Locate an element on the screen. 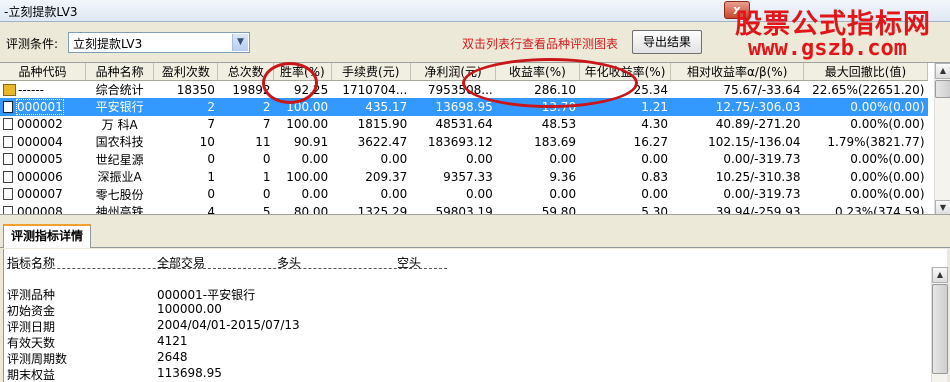  cell-winrate: 0.00 is located at coordinates (315, 194).